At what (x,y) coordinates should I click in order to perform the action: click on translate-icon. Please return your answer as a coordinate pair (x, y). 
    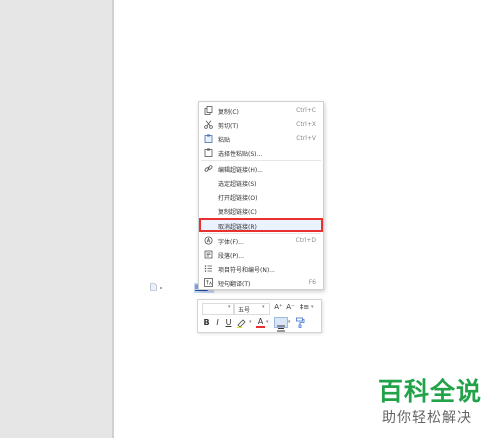
    Looking at the image, I should click on (208, 282).